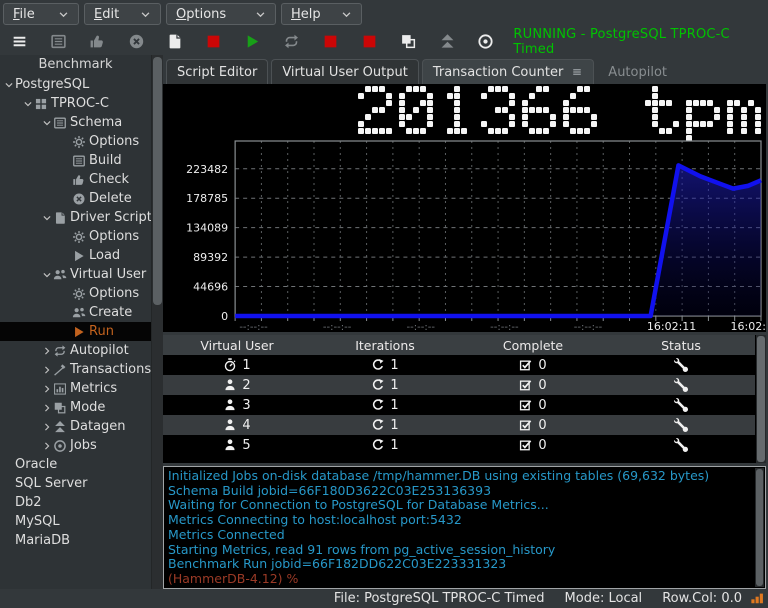  Describe the element at coordinates (157, 181) in the screenshot. I see `sidebar-scrollbar-thumb` at that location.